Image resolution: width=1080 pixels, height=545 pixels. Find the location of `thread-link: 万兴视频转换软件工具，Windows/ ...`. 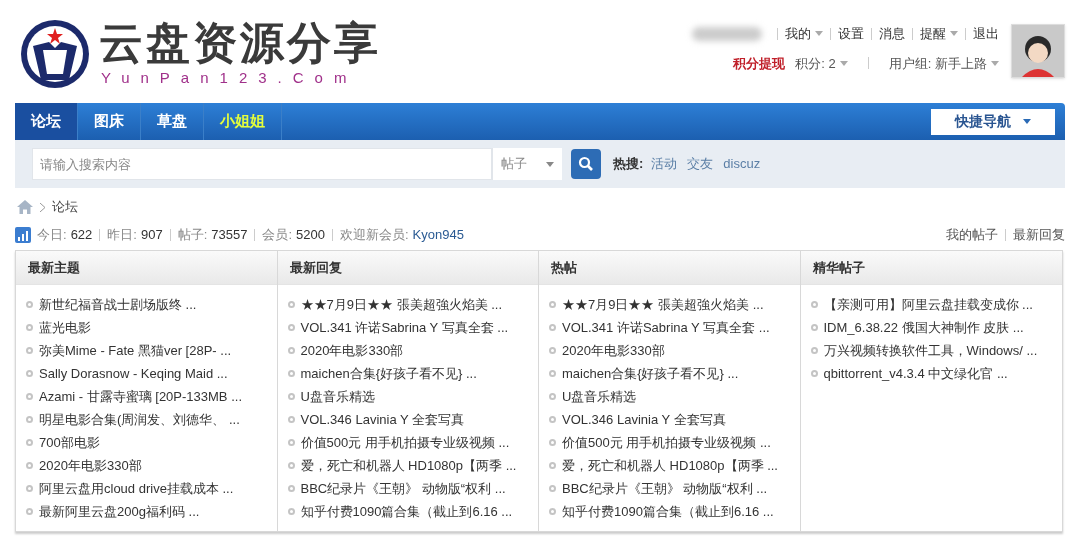

thread-link: 万兴视频转换软件工具，Windows/ ... is located at coordinates (930, 350).